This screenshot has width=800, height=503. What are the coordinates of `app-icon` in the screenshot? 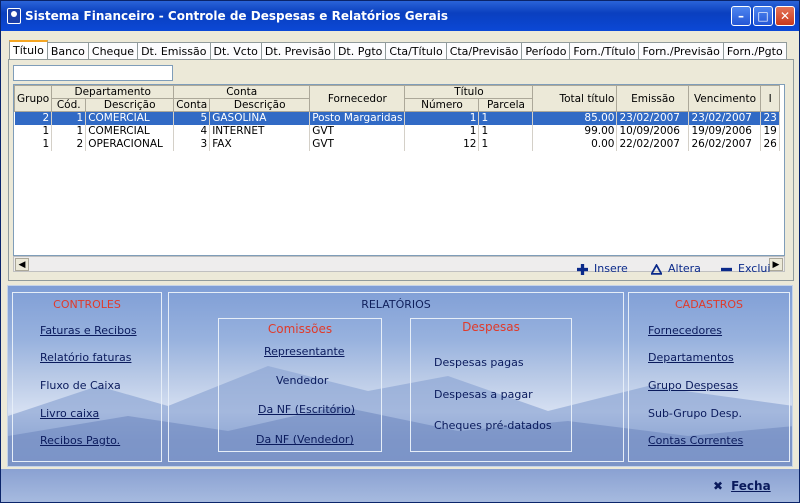 It's located at (14, 16).